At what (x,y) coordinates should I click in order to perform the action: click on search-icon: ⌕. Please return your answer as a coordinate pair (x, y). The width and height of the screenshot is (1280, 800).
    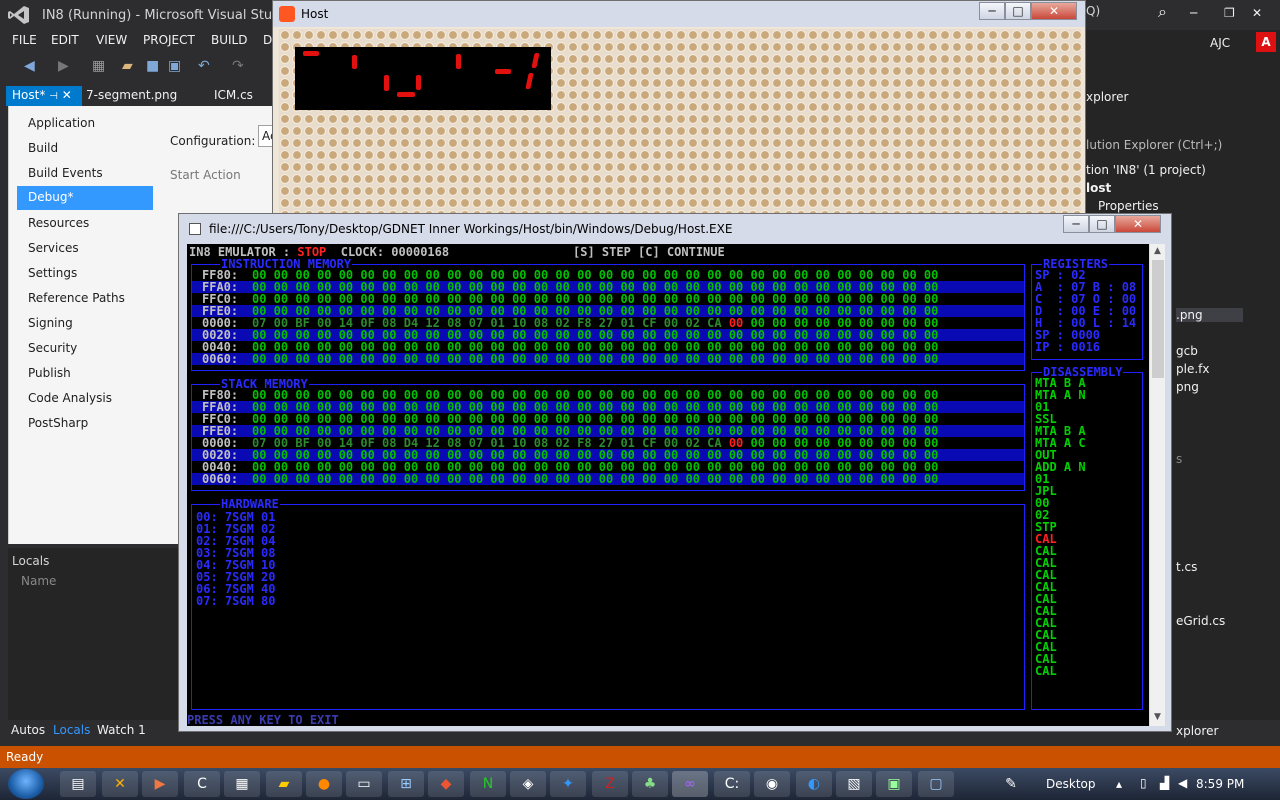
    Looking at the image, I should click on (1162, 12).